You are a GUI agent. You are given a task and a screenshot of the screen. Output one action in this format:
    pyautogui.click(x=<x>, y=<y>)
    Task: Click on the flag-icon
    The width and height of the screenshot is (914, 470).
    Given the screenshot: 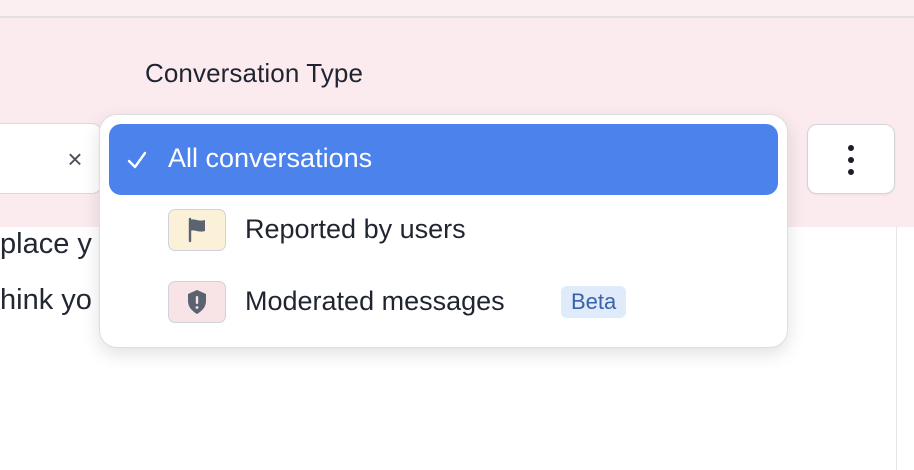 What is the action you would take?
    pyautogui.click(x=197, y=230)
    